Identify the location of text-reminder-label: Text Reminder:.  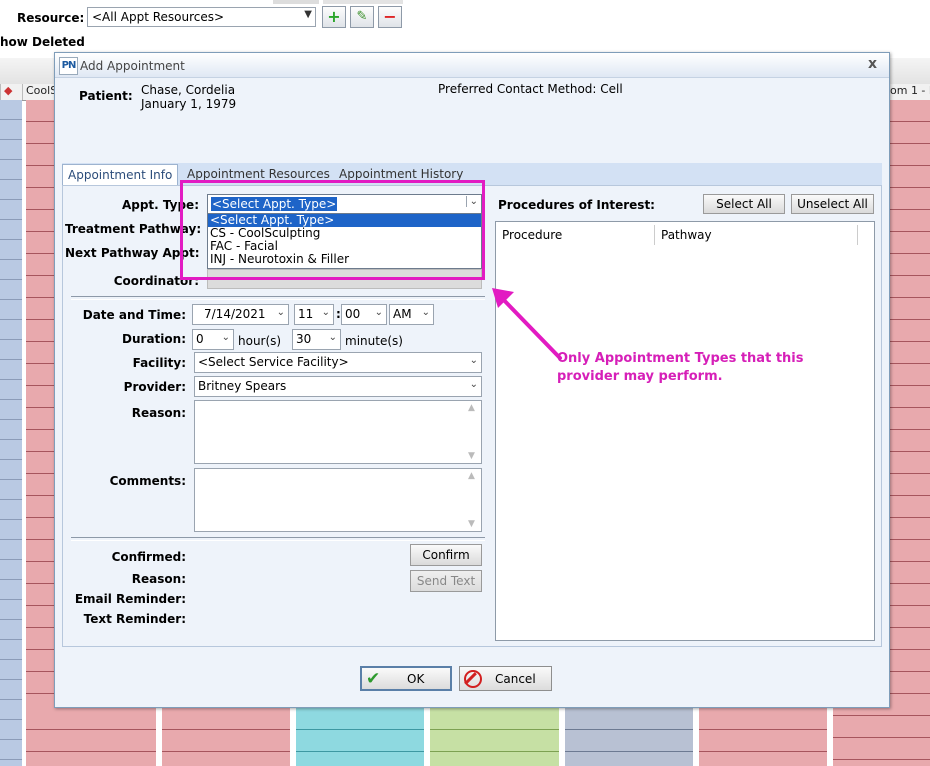
(134, 619).